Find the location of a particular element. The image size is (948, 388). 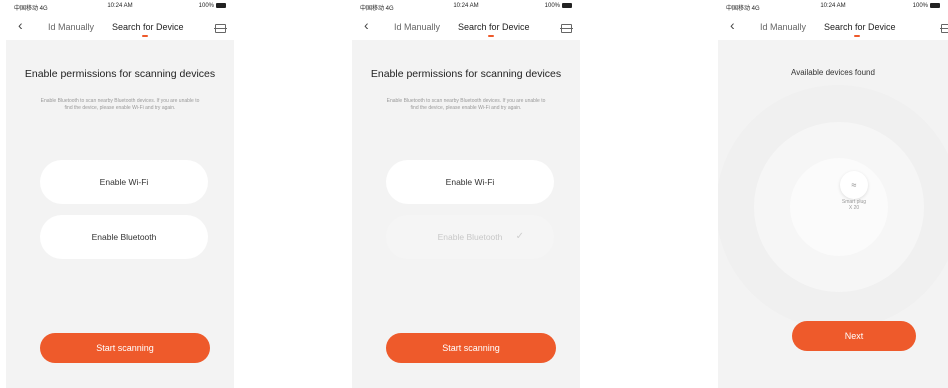

found-device-button: ≈ is located at coordinates (854, 185).